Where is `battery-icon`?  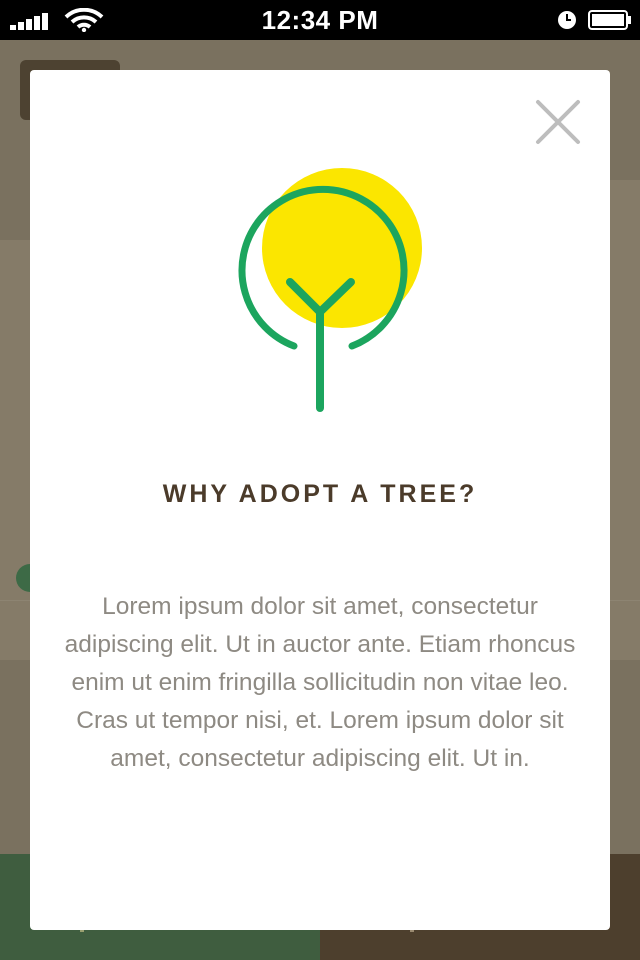
battery-icon is located at coordinates (609, 20).